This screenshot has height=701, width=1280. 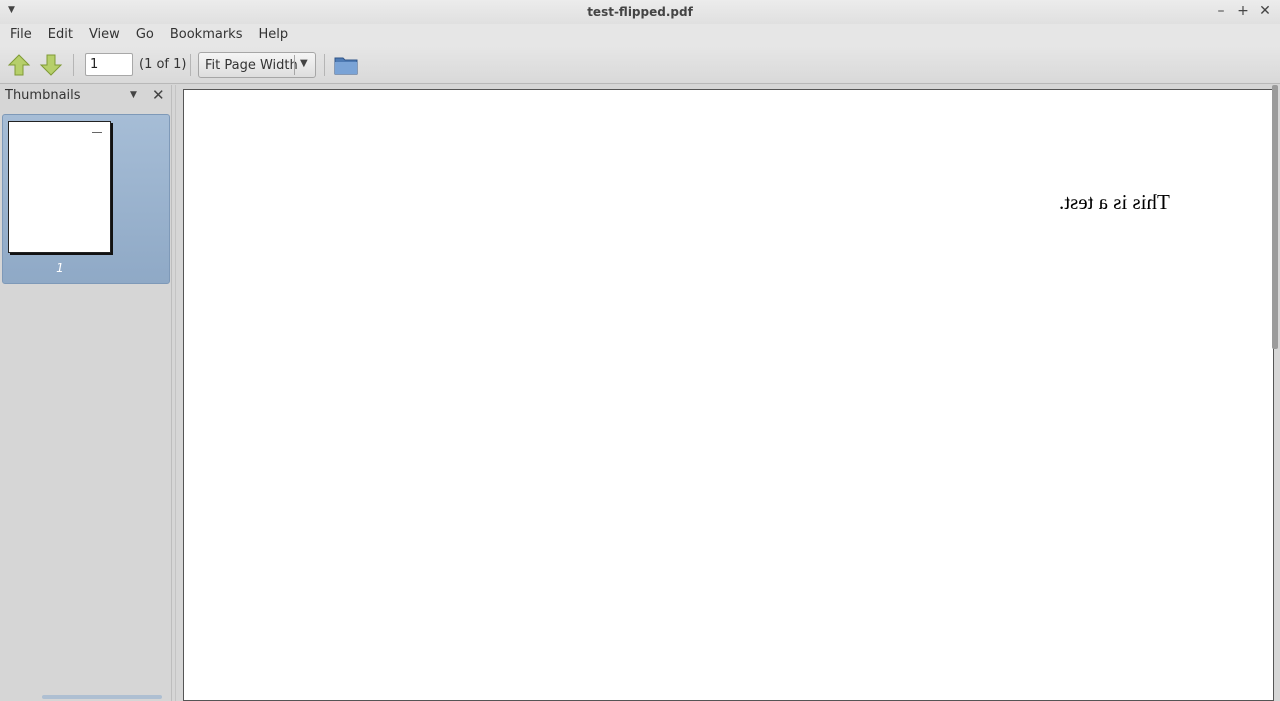 What do you see at coordinates (1275, 217) in the screenshot?
I see `viewer-scrollbar` at bounding box center [1275, 217].